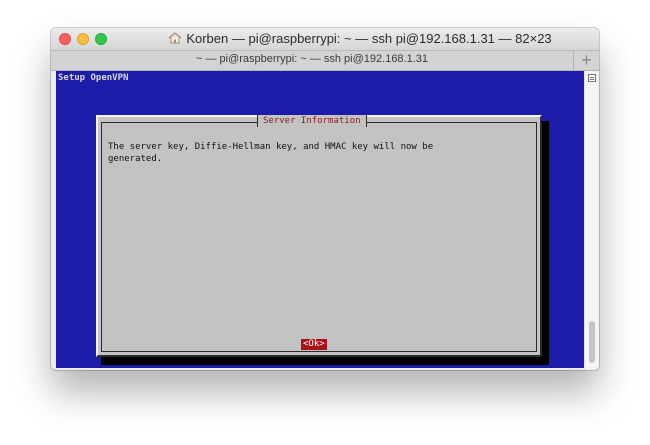 Image resolution: width=650 pixels, height=445 pixels. What do you see at coordinates (314, 344) in the screenshot?
I see `ok-button: <Ok>` at bounding box center [314, 344].